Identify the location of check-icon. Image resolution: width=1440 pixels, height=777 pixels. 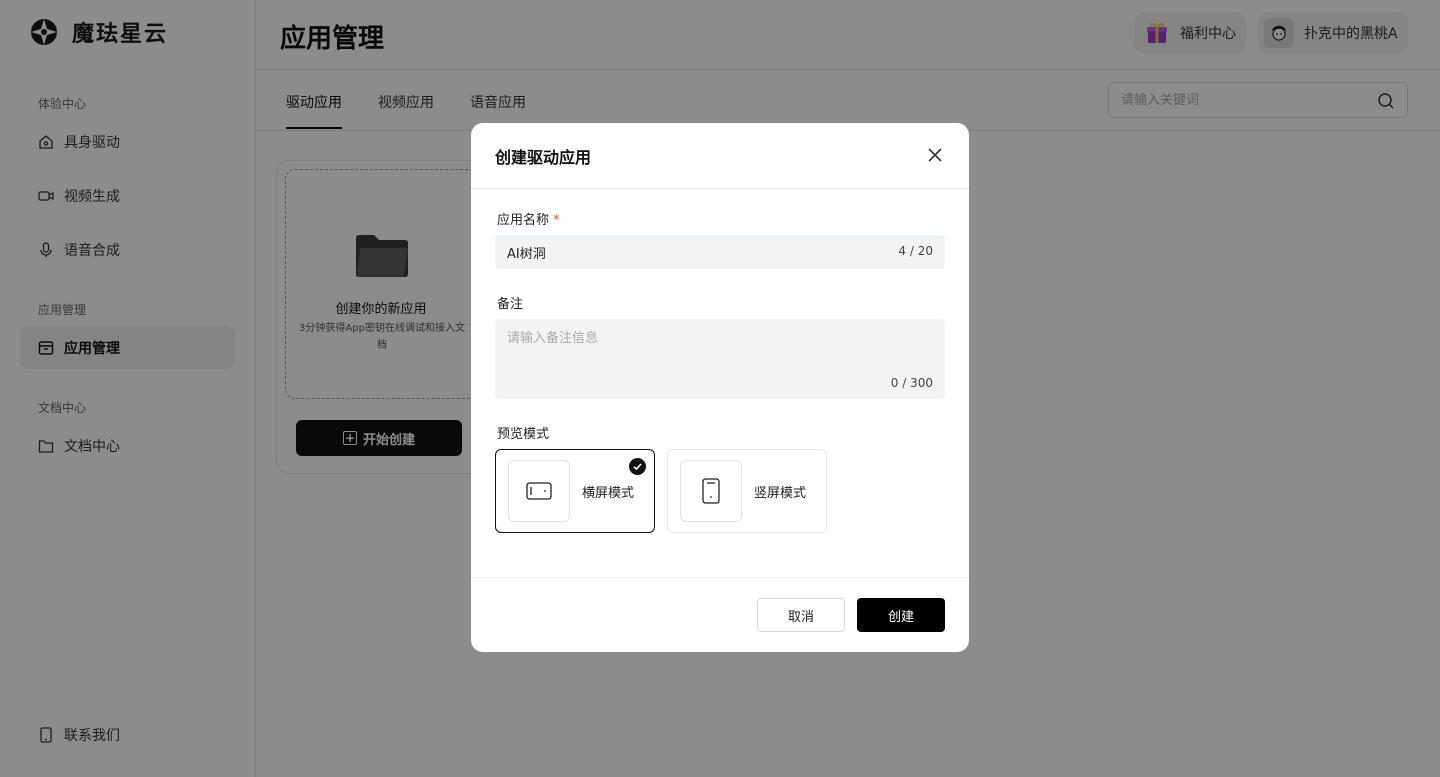
(637, 466).